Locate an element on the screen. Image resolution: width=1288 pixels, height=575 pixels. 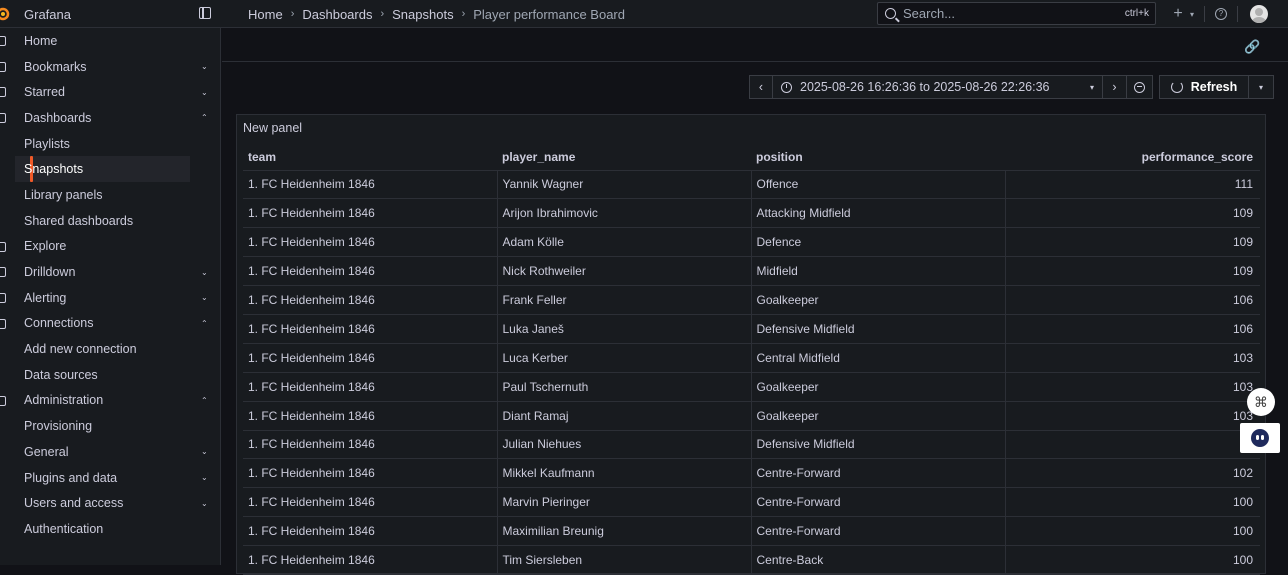
sidebar-item-label: Administration is located at coordinates (64, 400).